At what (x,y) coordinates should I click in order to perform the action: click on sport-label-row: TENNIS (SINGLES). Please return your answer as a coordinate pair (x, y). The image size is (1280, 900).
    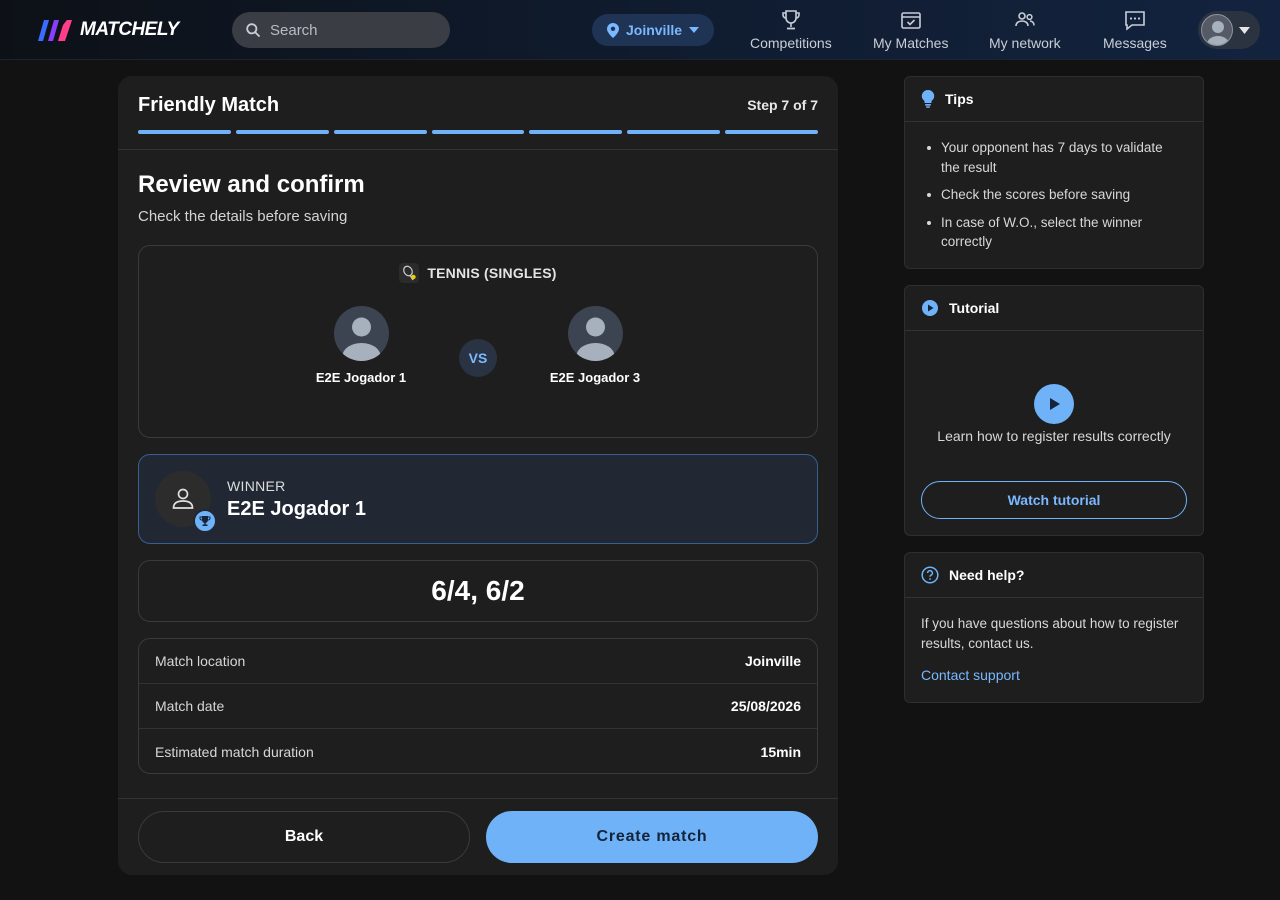
    Looking at the image, I should click on (478, 273).